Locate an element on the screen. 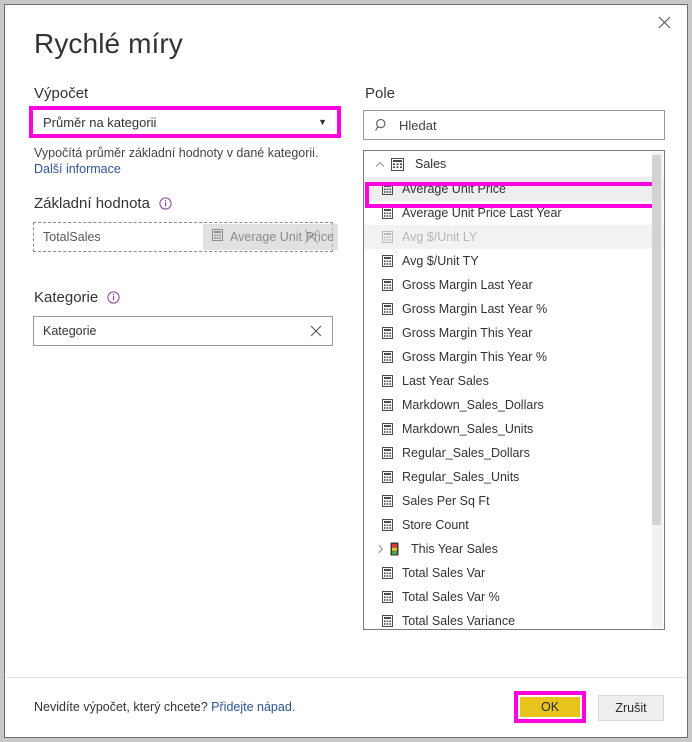 This screenshot has width=692, height=742. field-list-item: Gross Margin This Year is located at coordinates (514, 333).